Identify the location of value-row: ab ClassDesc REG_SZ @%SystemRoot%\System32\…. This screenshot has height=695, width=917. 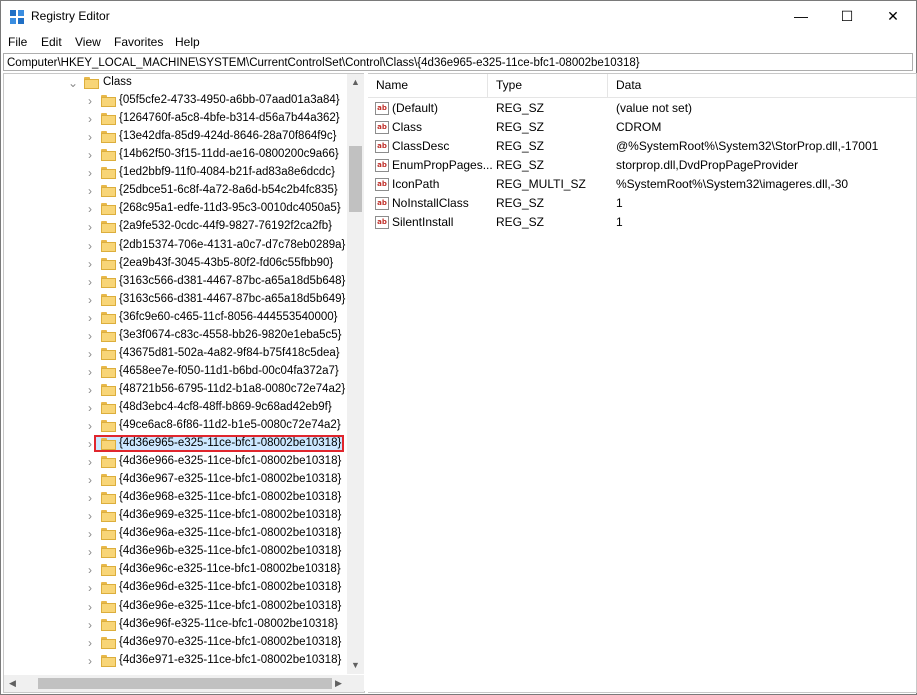
(642, 146).